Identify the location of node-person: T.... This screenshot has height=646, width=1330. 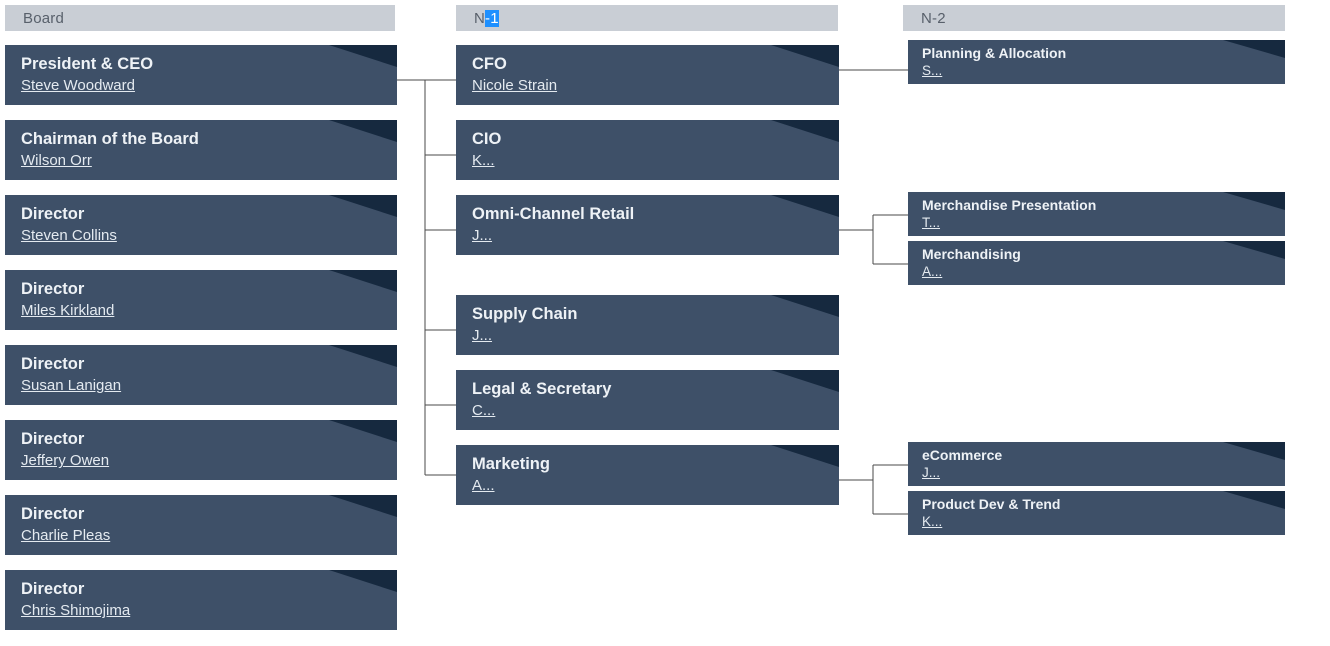
(931, 223).